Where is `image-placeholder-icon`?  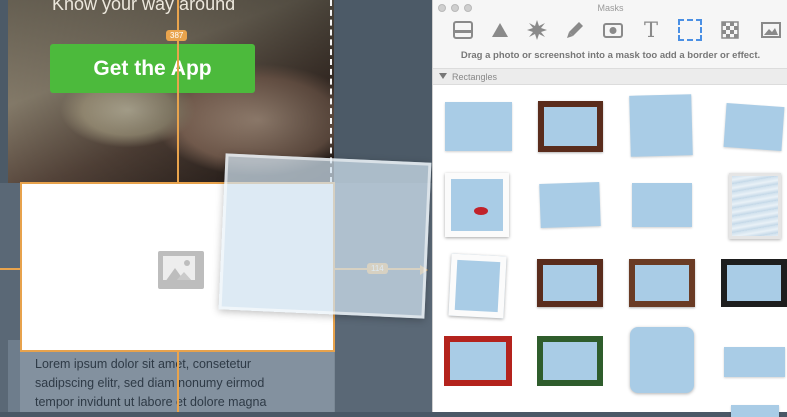
image-placeholder-icon is located at coordinates (181, 270).